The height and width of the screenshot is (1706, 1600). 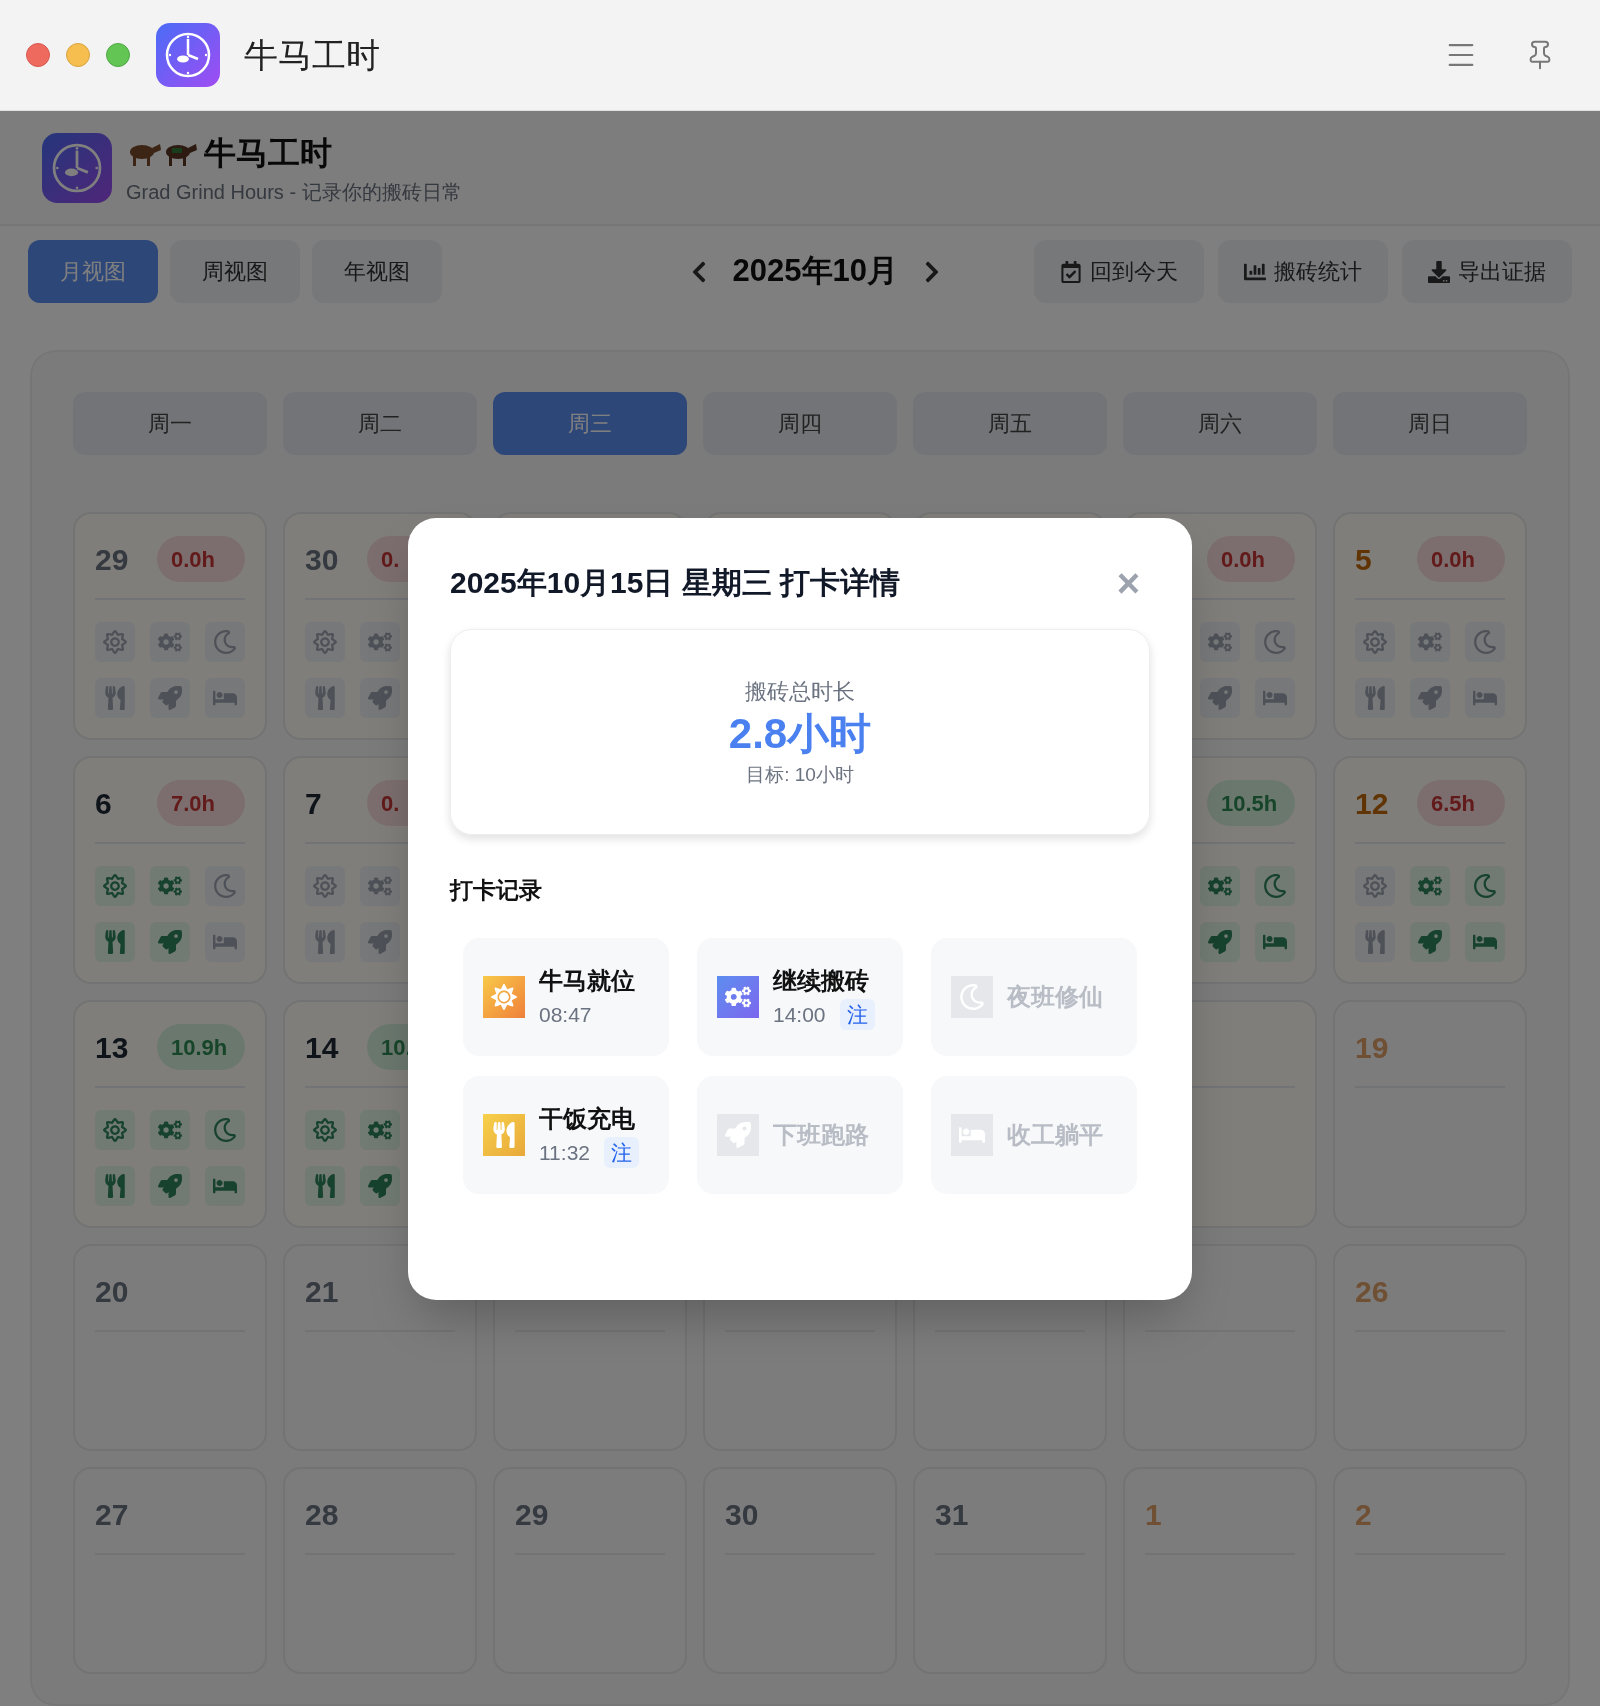 I want to click on record-label: 牛马就位, so click(x=587, y=980).